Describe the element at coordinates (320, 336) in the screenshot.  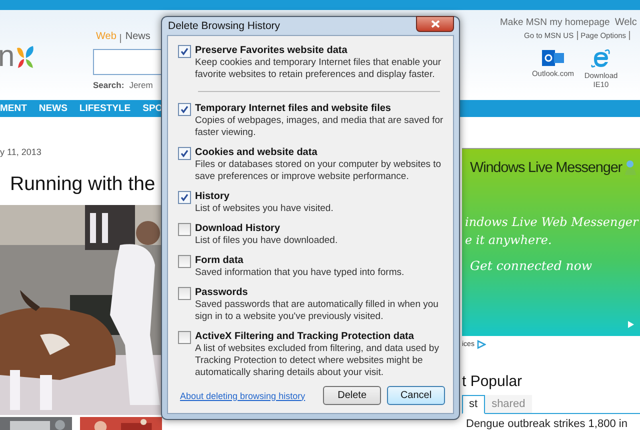
I see `option-label: ActiveX Filtering and Tracking Protection data` at that location.